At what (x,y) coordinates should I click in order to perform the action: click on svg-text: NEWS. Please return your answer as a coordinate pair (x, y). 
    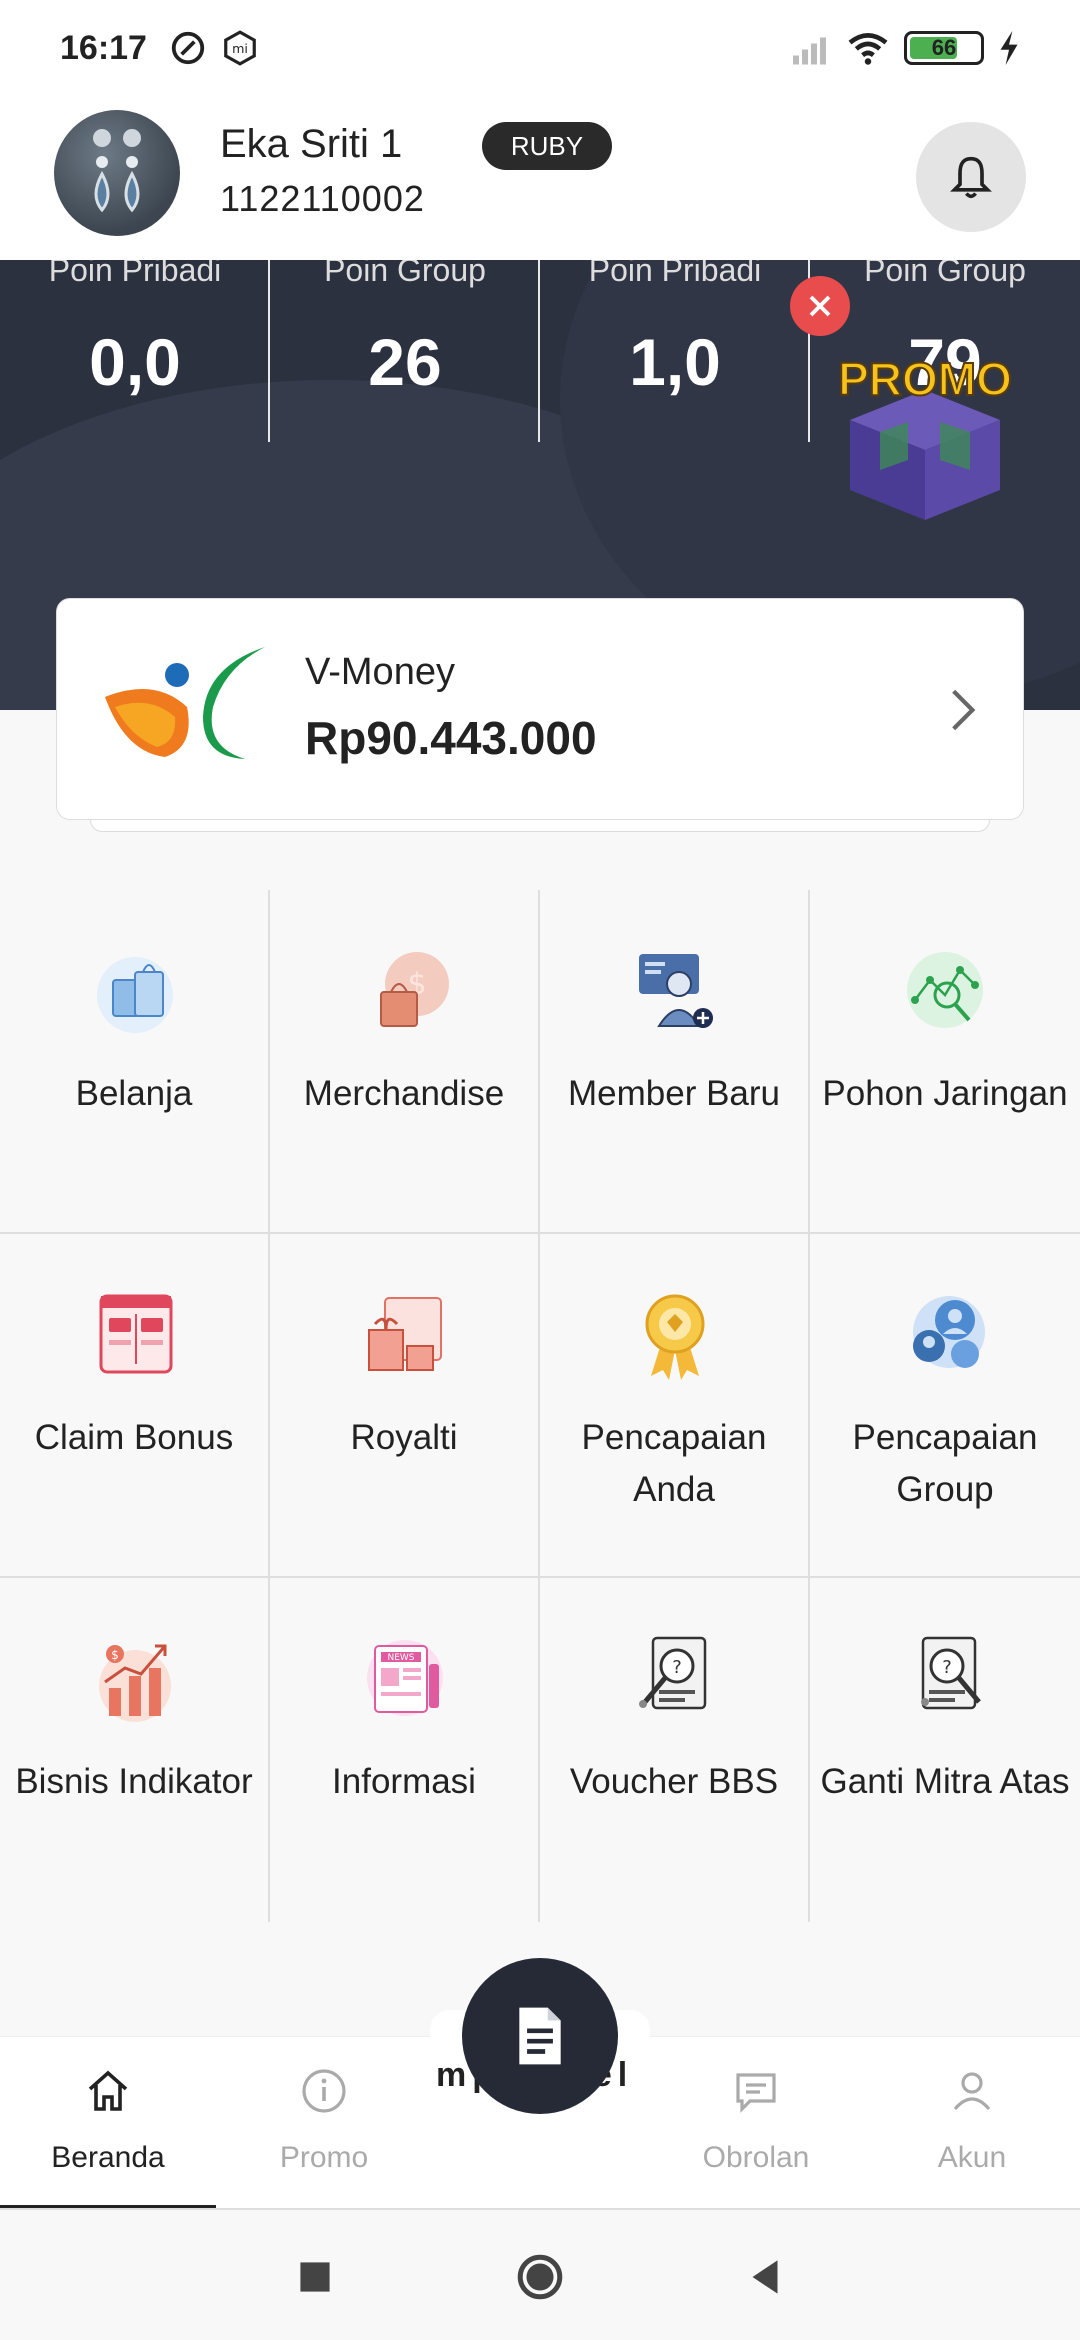
    Looking at the image, I should click on (400, 1658).